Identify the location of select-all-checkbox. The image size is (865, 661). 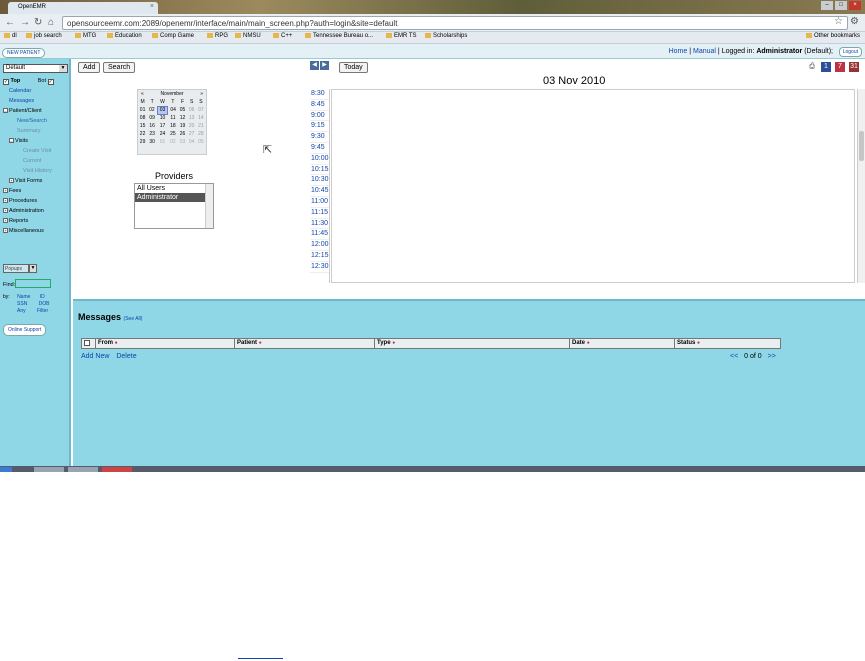
(89, 343).